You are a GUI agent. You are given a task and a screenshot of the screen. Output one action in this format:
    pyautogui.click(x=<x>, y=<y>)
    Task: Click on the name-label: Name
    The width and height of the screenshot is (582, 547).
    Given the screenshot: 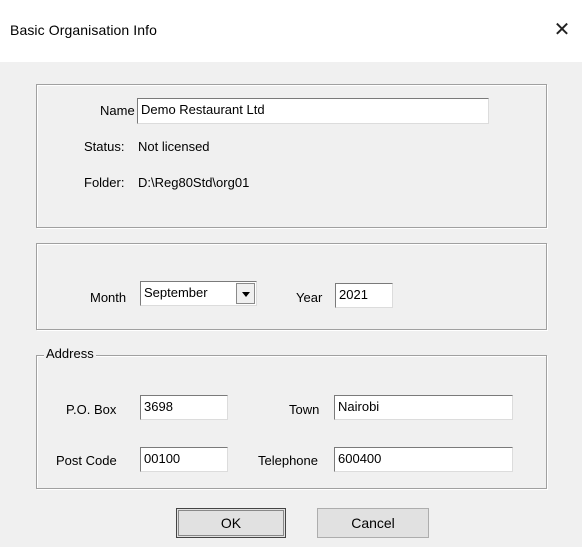 What is the action you would take?
    pyautogui.click(x=117, y=110)
    